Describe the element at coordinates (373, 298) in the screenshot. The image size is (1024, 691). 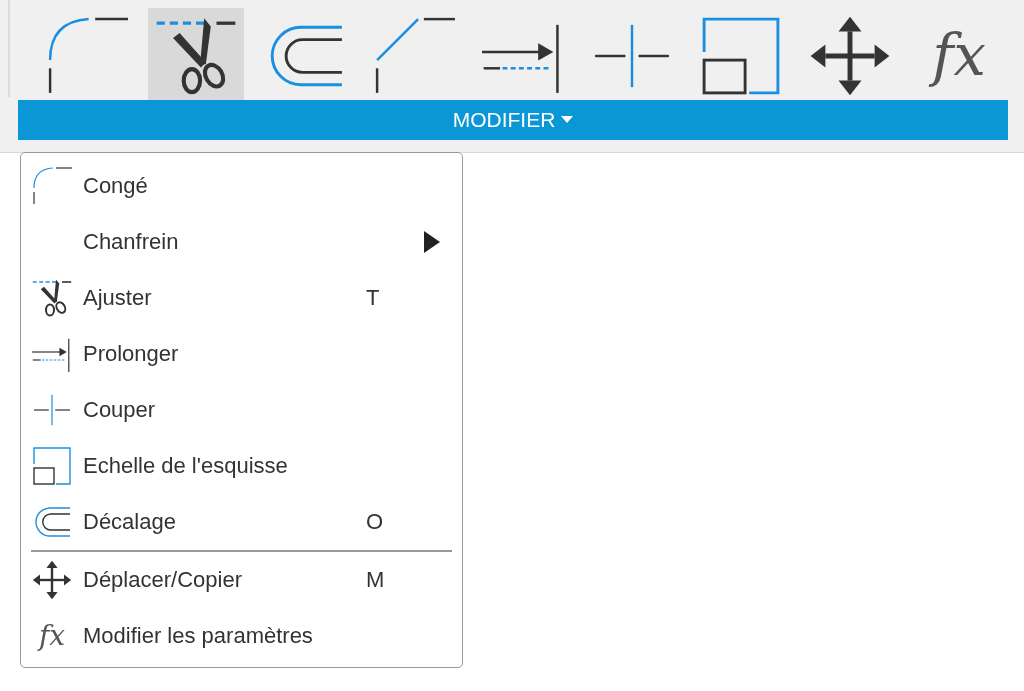
I see `shortcut-key: T` at that location.